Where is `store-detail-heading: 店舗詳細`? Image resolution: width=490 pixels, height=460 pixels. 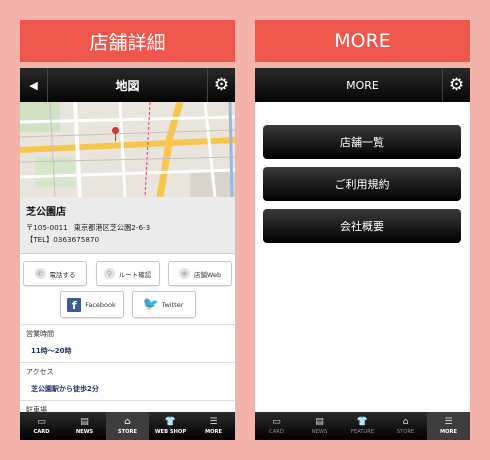 store-detail-heading: 店舗詳細 is located at coordinates (127, 41).